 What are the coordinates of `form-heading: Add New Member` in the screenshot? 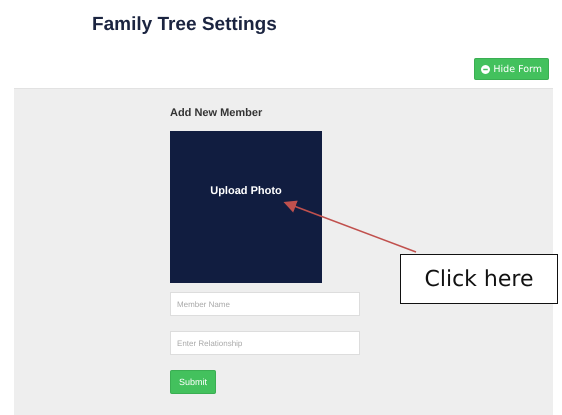 It's located at (217, 113).